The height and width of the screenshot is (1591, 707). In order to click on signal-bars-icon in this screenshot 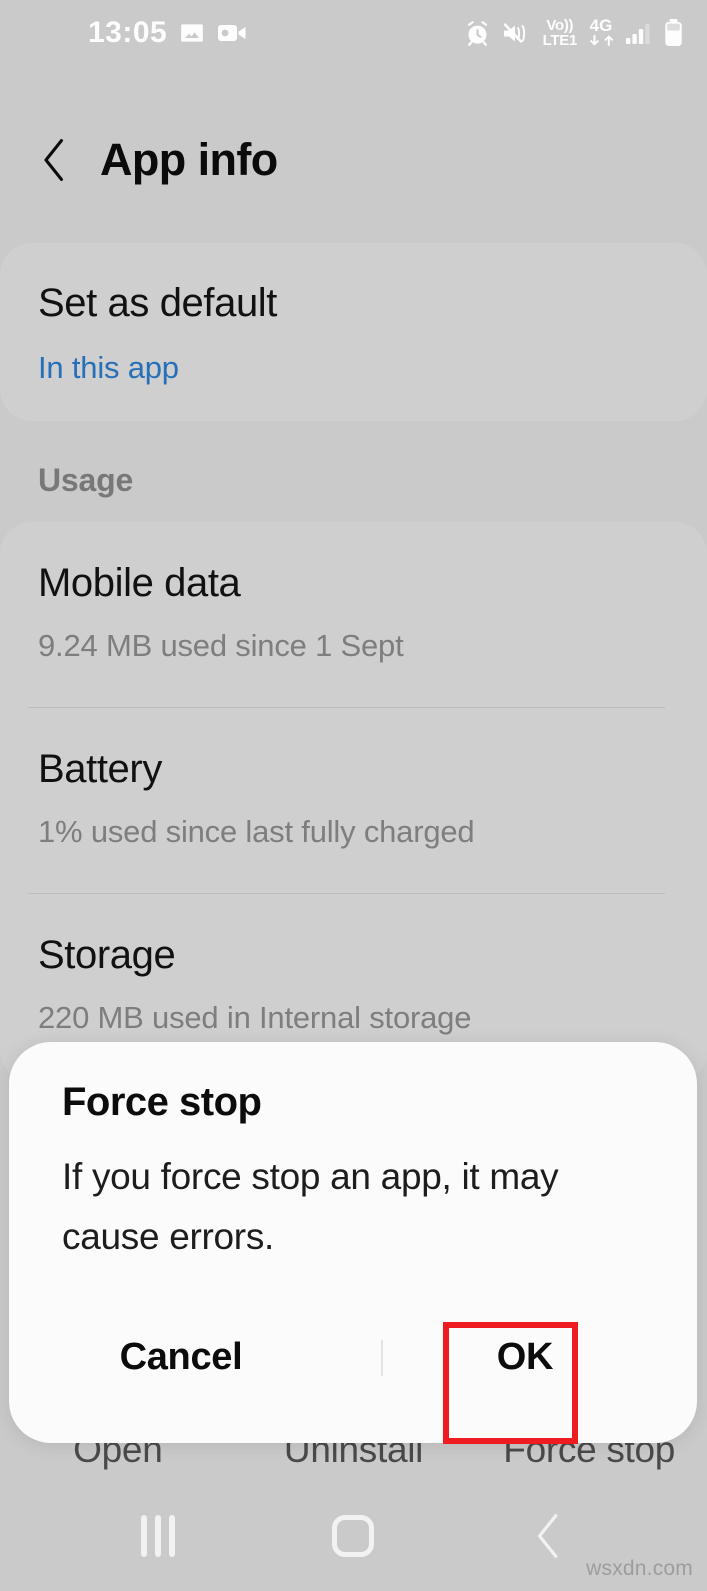, I will do `click(638, 34)`.